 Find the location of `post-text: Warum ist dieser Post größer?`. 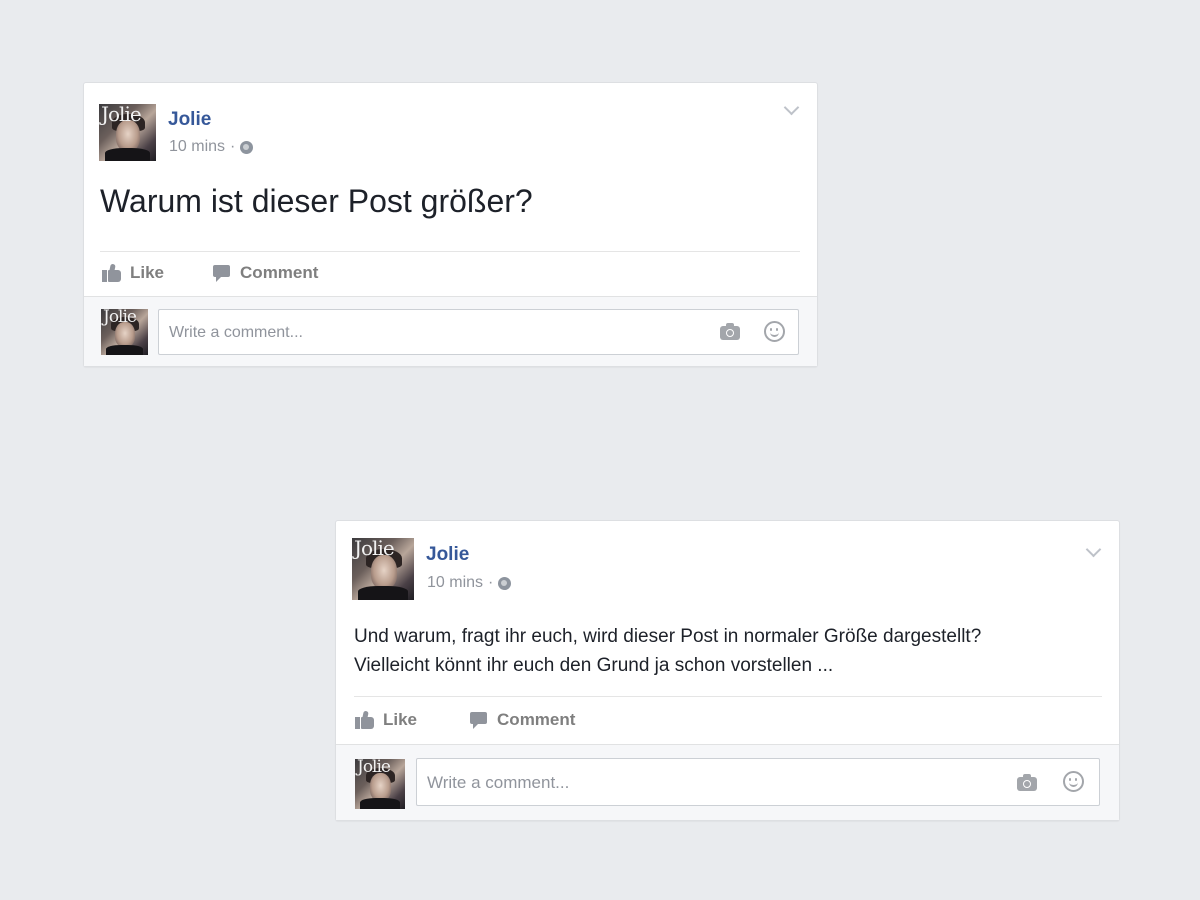

post-text: Warum ist dieser Post größer? is located at coordinates (316, 201).